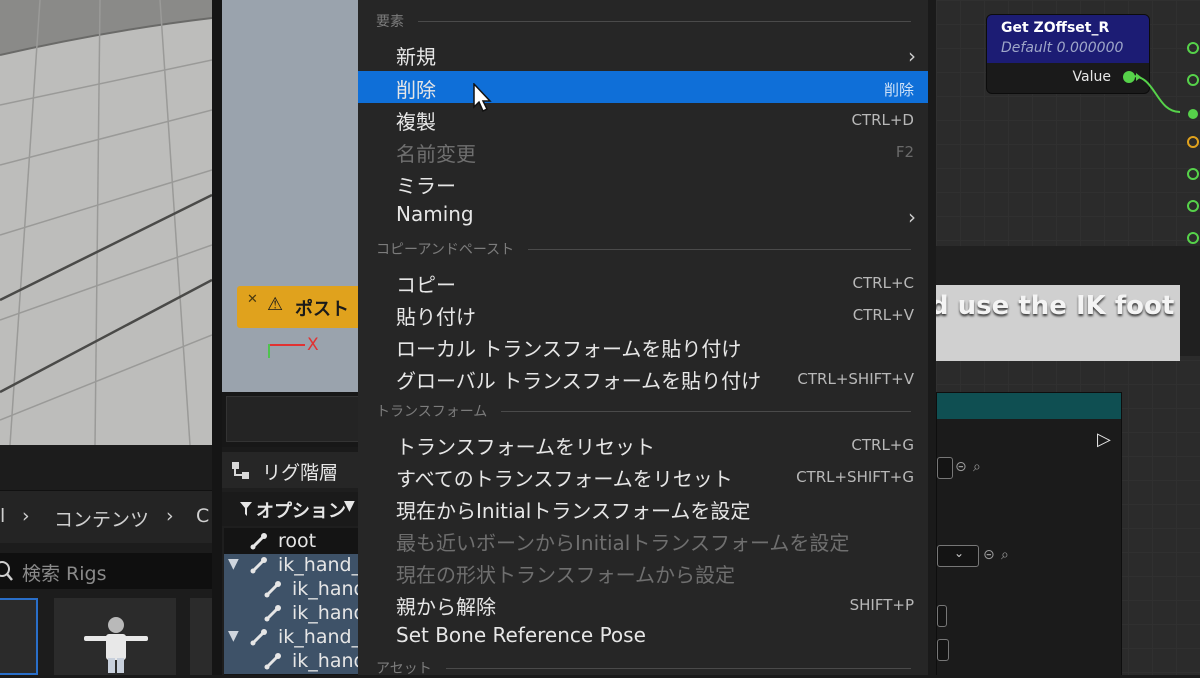 The height and width of the screenshot is (678, 1200). Describe the element at coordinates (643, 87) in the screenshot. I see `menu-item-delete: 削除 削除` at that location.